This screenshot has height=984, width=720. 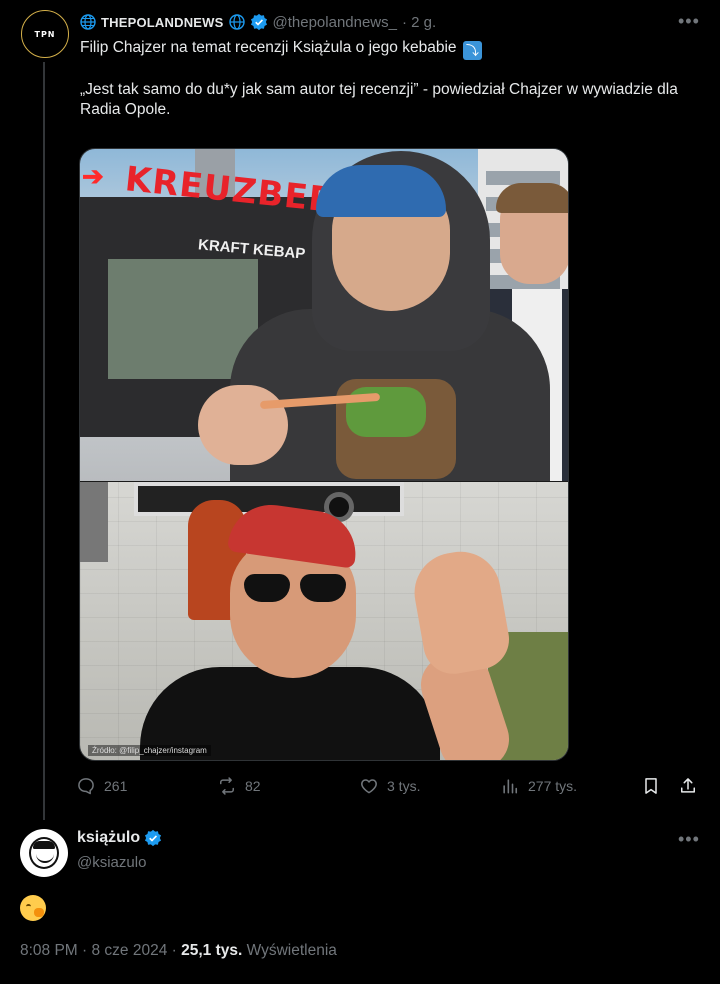 I want to click on tweet-header: THEPOLANDNEWS @thepolandnews_ · 2 g., so click(x=258, y=22).